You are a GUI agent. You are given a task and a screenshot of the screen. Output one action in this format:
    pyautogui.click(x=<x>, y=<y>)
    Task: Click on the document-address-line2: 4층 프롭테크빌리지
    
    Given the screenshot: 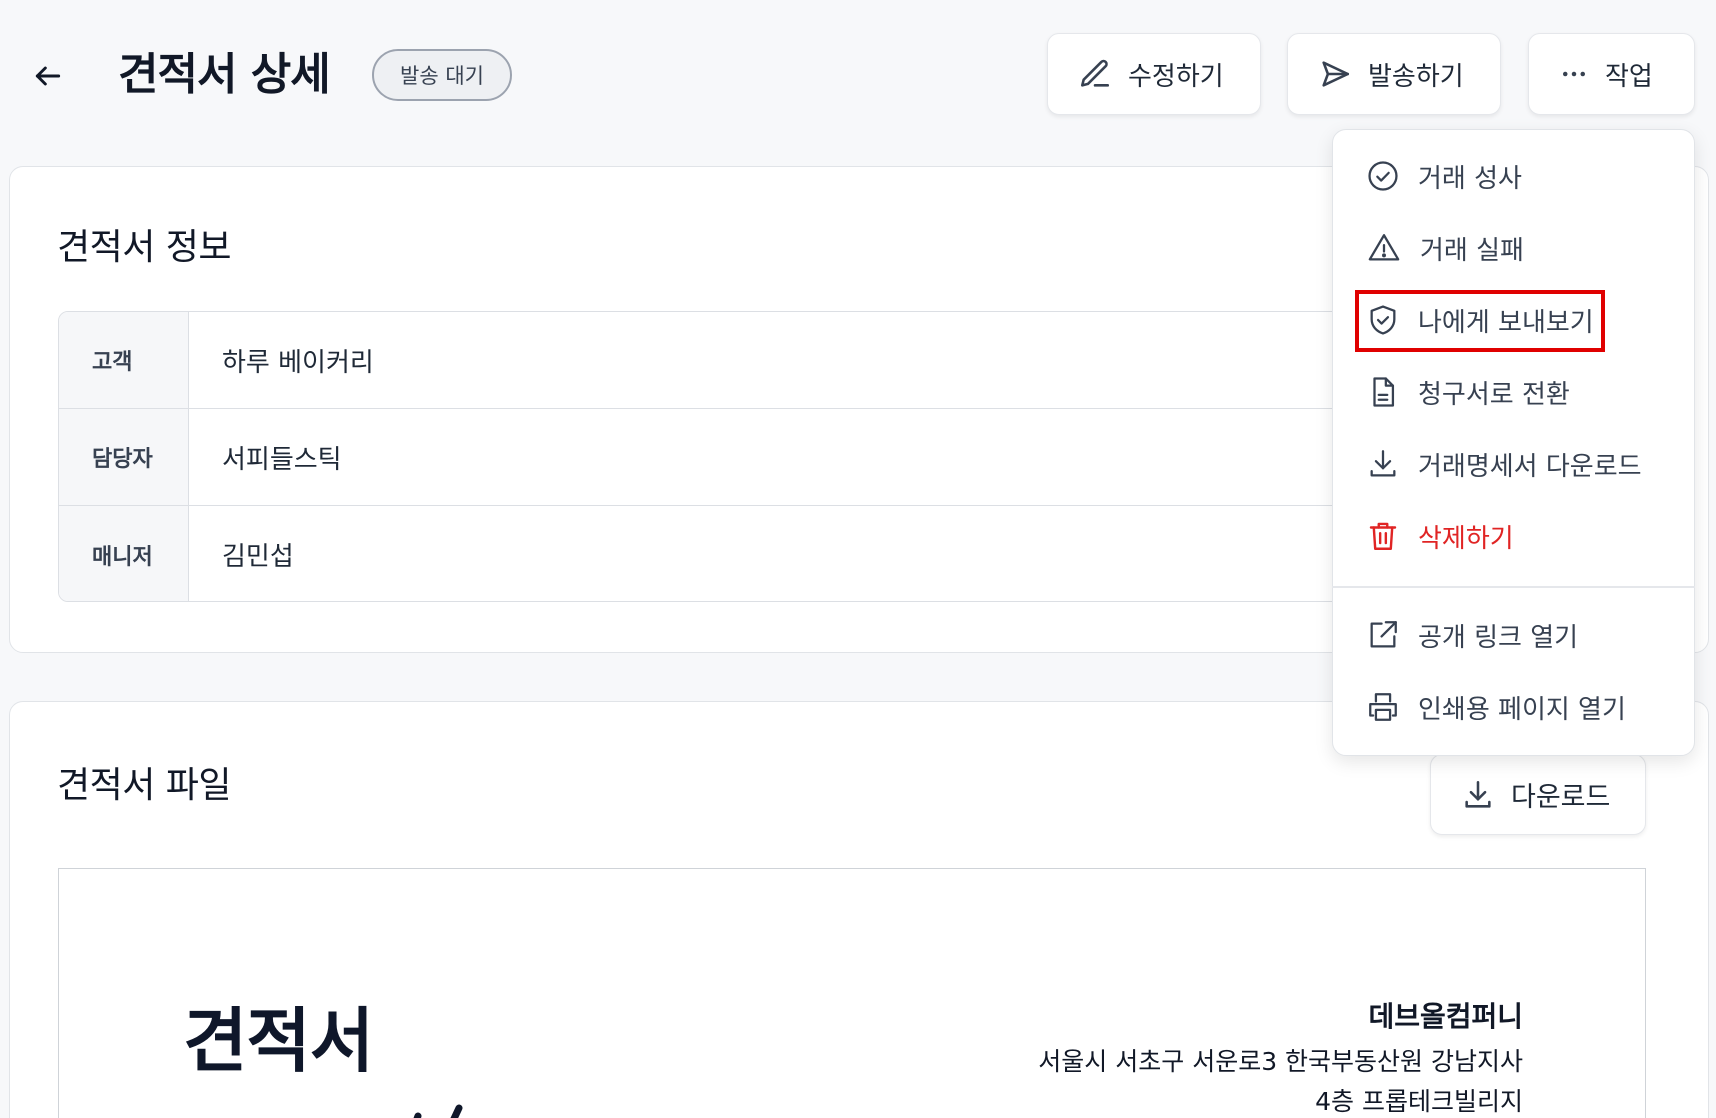 What is the action you would take?
    pyautogui.click(x=1419, y=1101)
    